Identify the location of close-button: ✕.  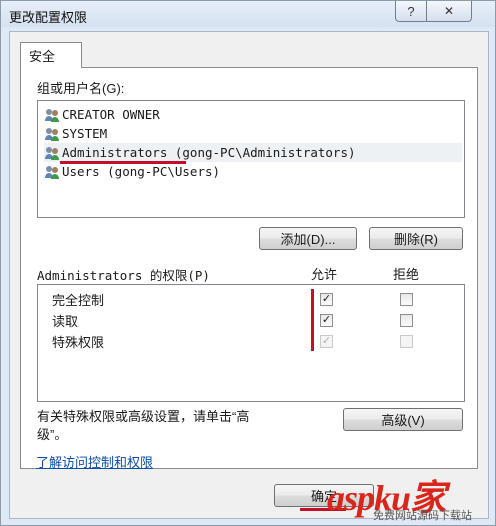
(449, 11).